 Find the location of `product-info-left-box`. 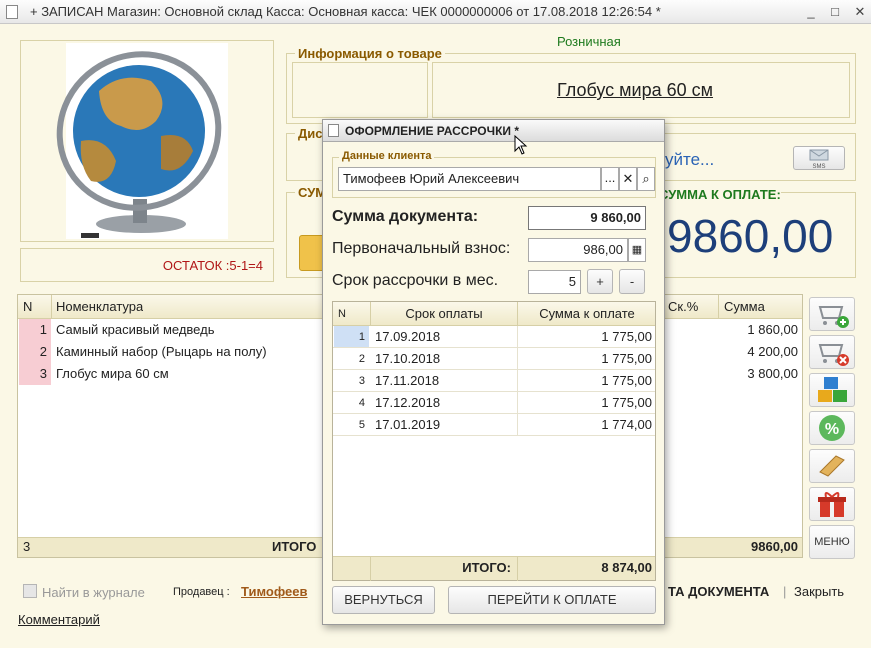

product-info-left-box is located at coordinates (360, 90).